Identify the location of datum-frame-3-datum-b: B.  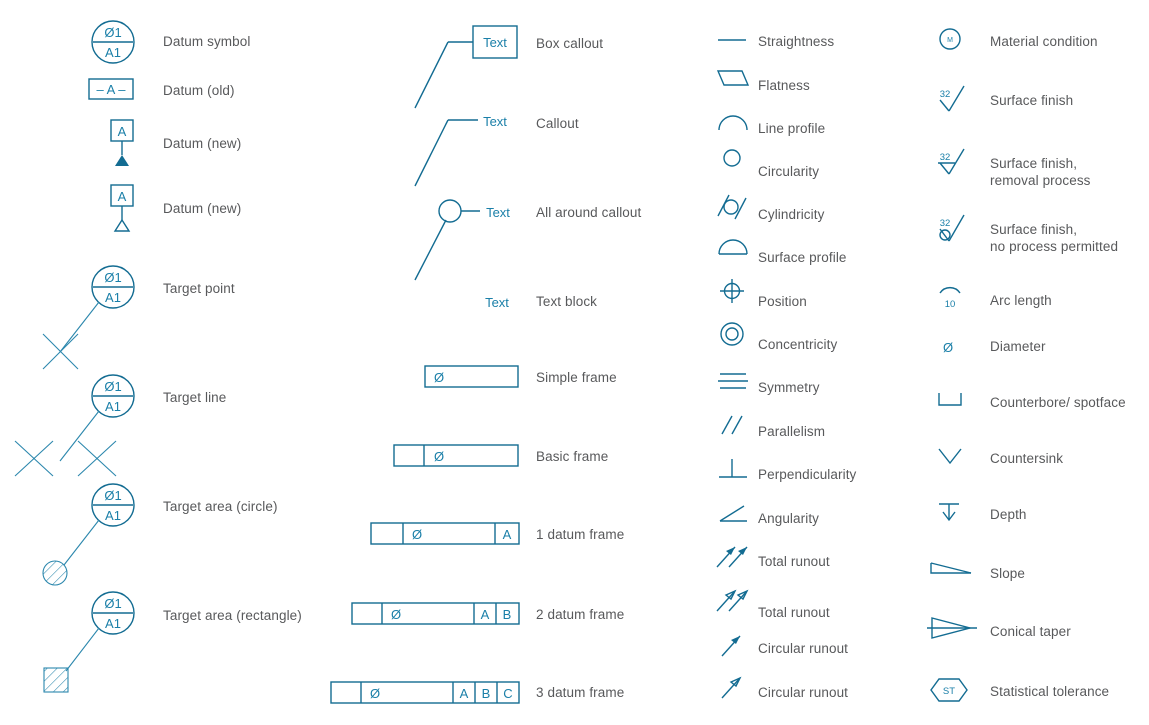
(486, 693).